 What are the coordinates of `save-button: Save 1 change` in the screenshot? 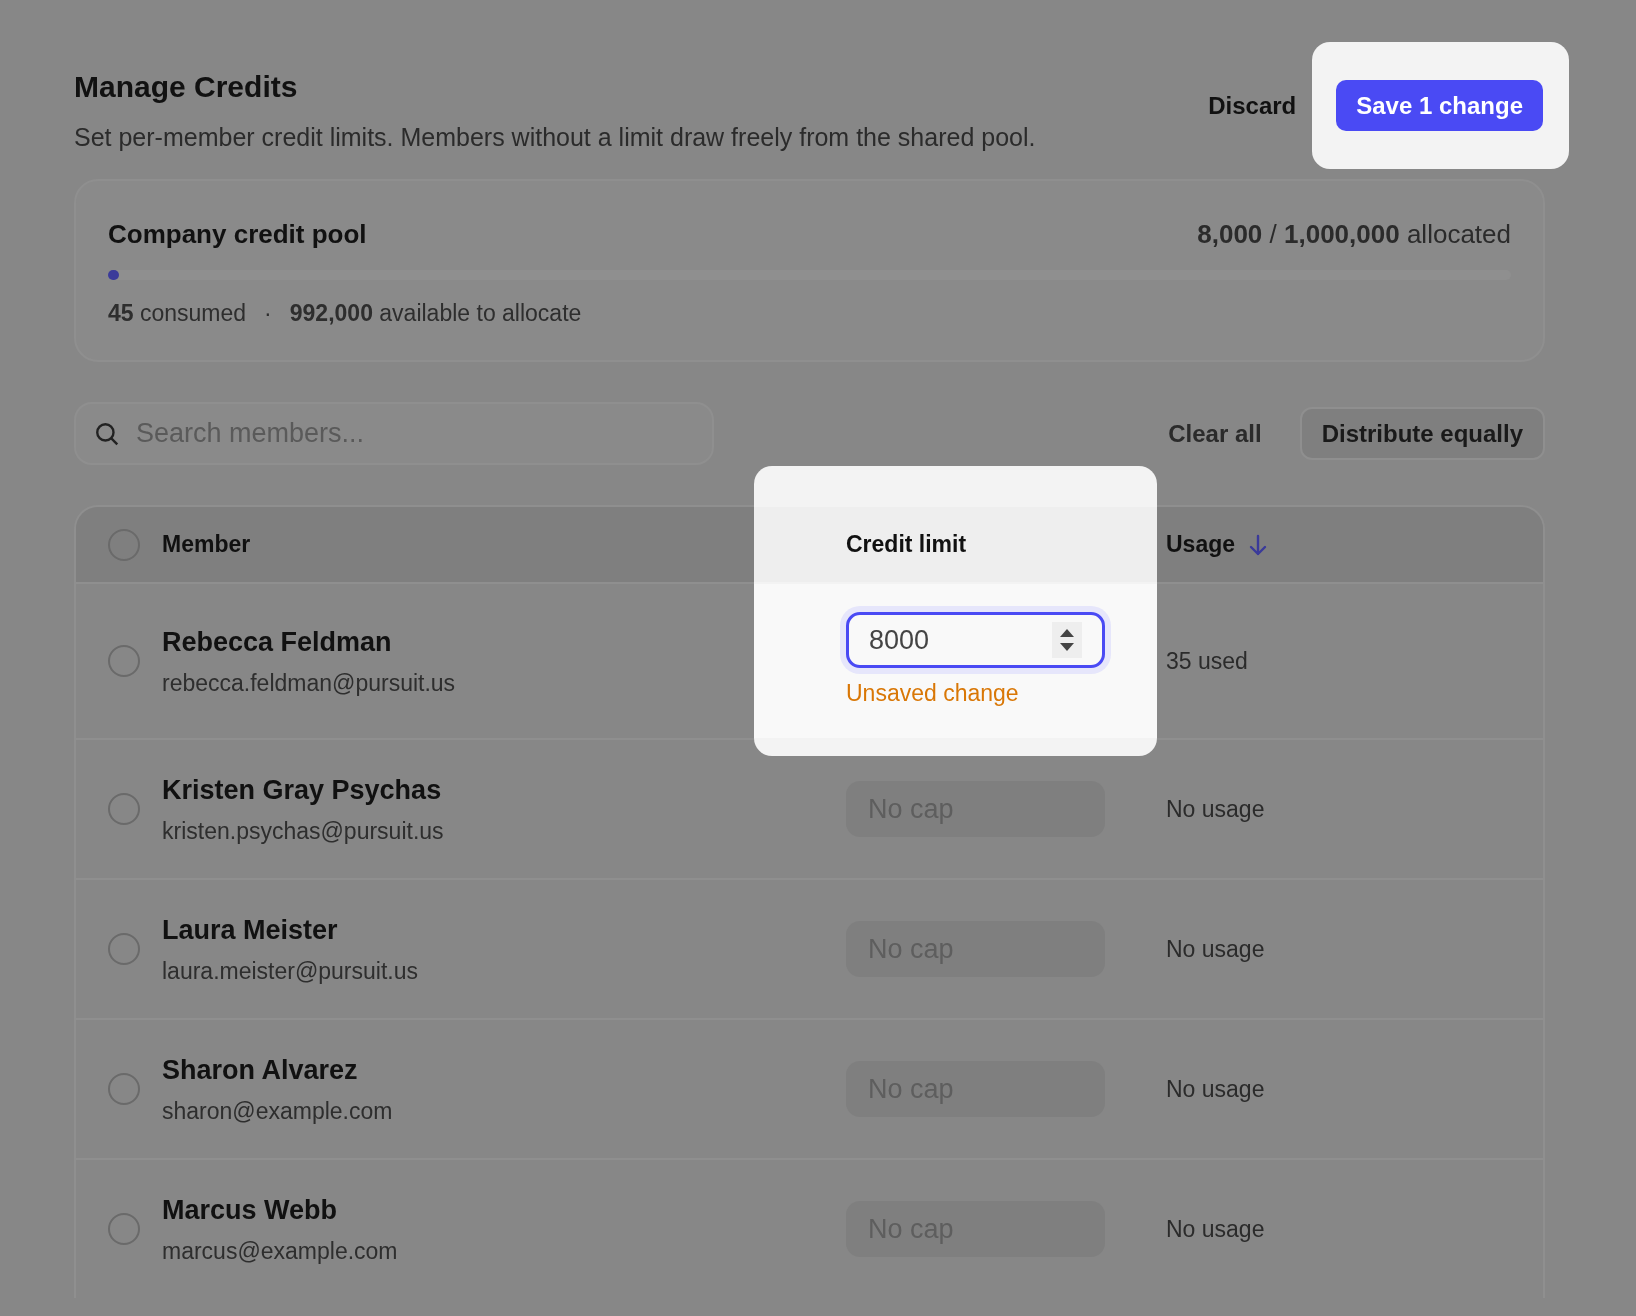 It's located at (1439, 105).